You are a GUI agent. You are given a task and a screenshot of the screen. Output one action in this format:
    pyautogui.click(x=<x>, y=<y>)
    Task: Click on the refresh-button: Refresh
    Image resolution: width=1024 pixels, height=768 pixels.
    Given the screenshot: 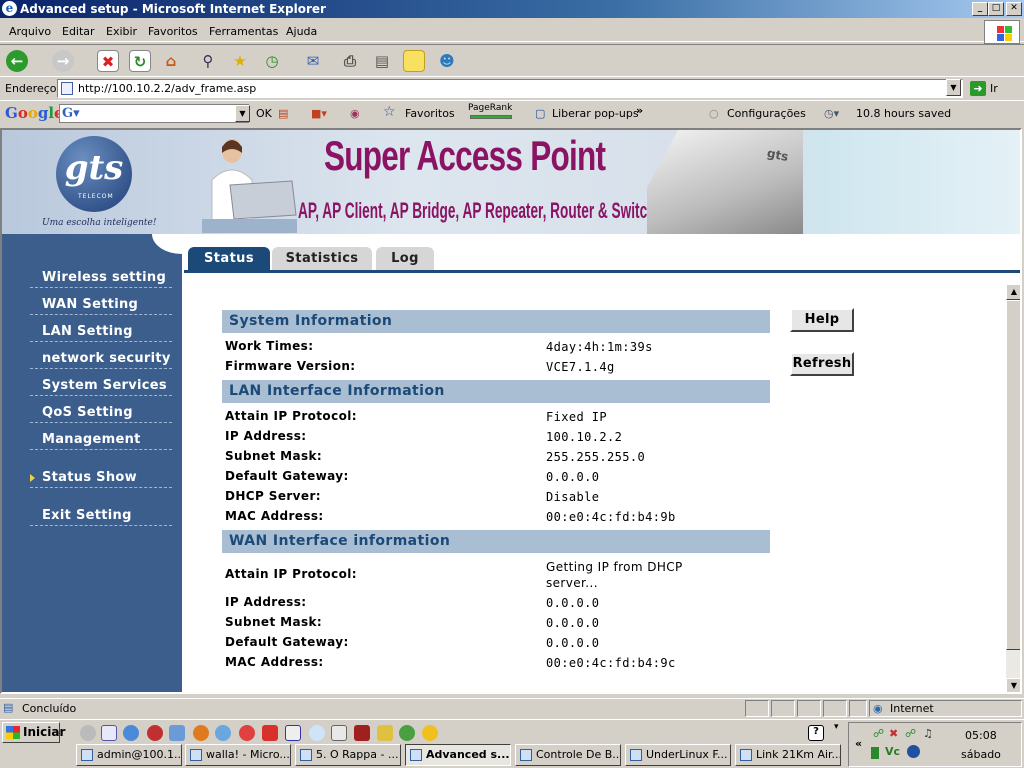 What is the action you would take?
    pyautogui.click(x=822, y=364)
    